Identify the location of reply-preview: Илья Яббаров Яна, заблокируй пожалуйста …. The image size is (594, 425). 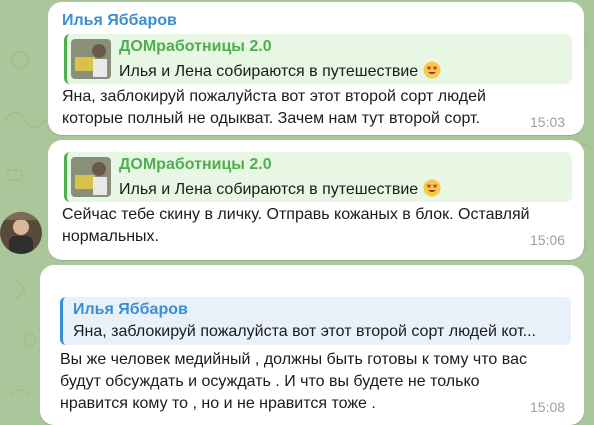
(315, 321).